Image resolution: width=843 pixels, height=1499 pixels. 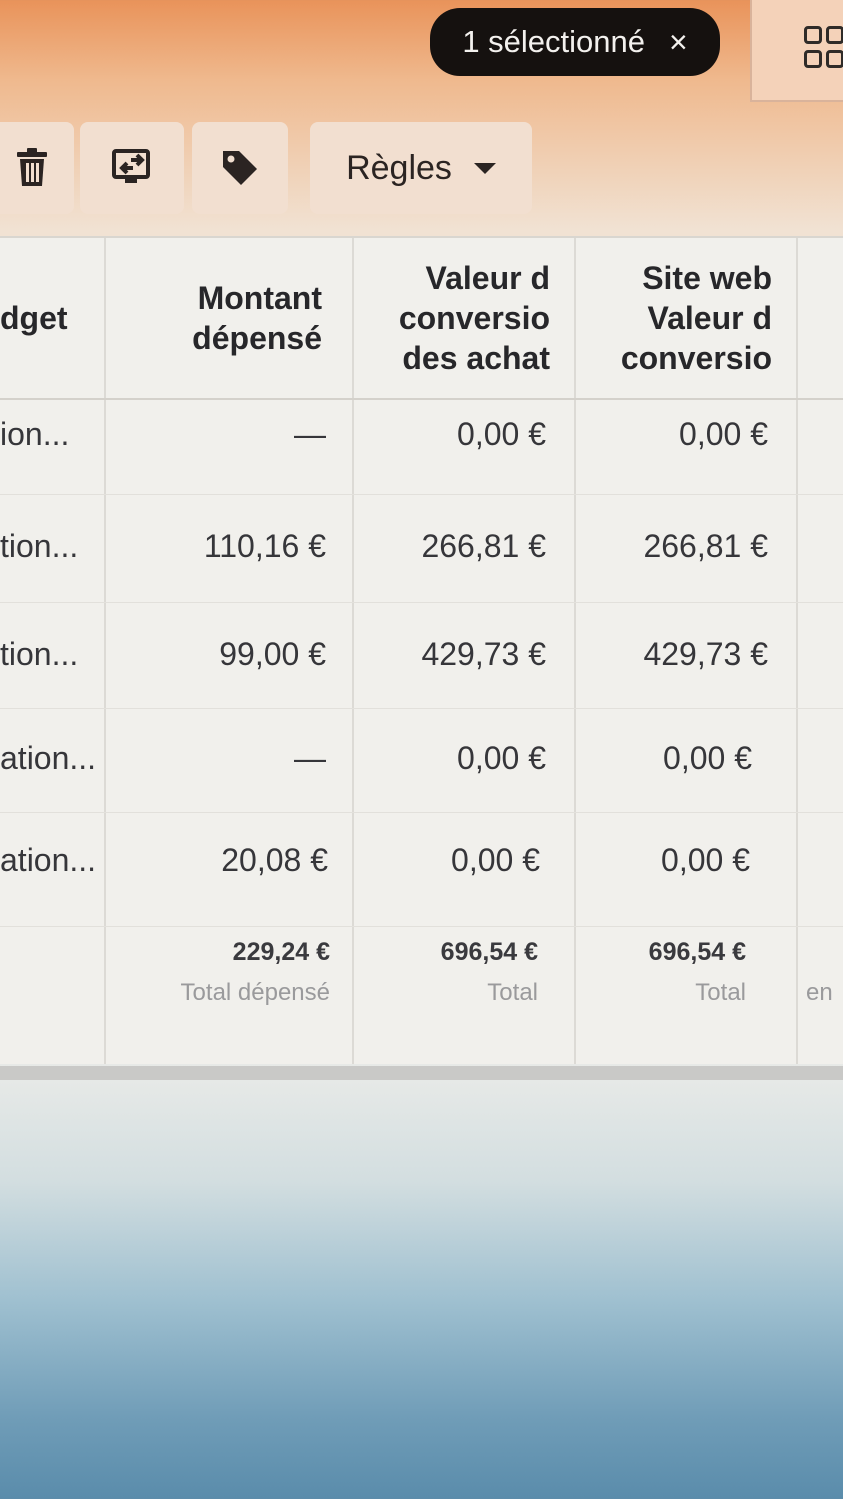 I want to click on trash-icon, so click(x=32, y=167).